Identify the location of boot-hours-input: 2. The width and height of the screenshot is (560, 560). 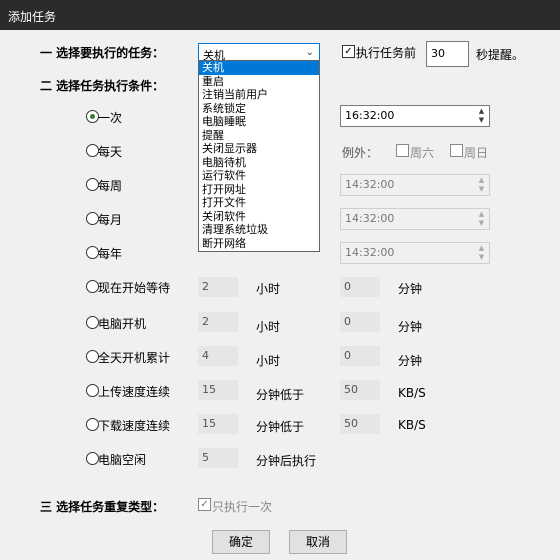
(218, 322).